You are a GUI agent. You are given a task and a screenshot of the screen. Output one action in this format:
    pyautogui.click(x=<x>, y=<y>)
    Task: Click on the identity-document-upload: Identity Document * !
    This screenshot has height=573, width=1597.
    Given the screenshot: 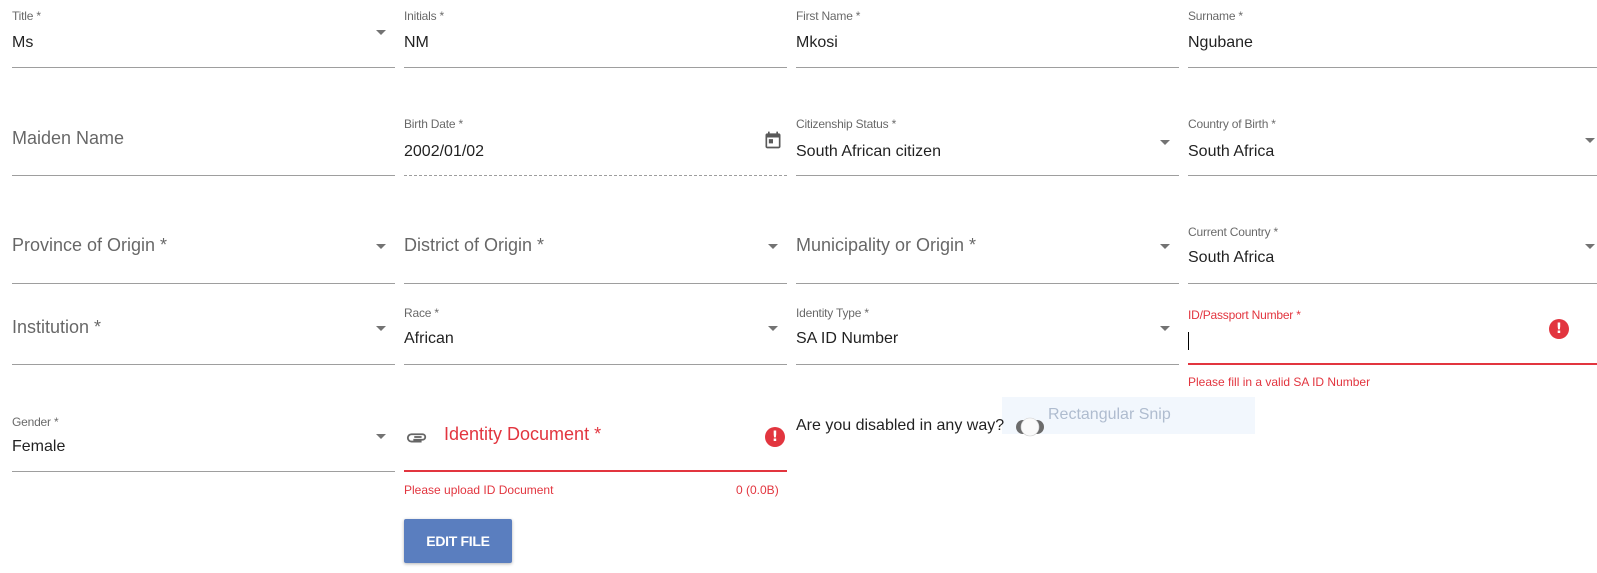 What is the action you would take?
    pyautogui.click(x=595, y=442)
    